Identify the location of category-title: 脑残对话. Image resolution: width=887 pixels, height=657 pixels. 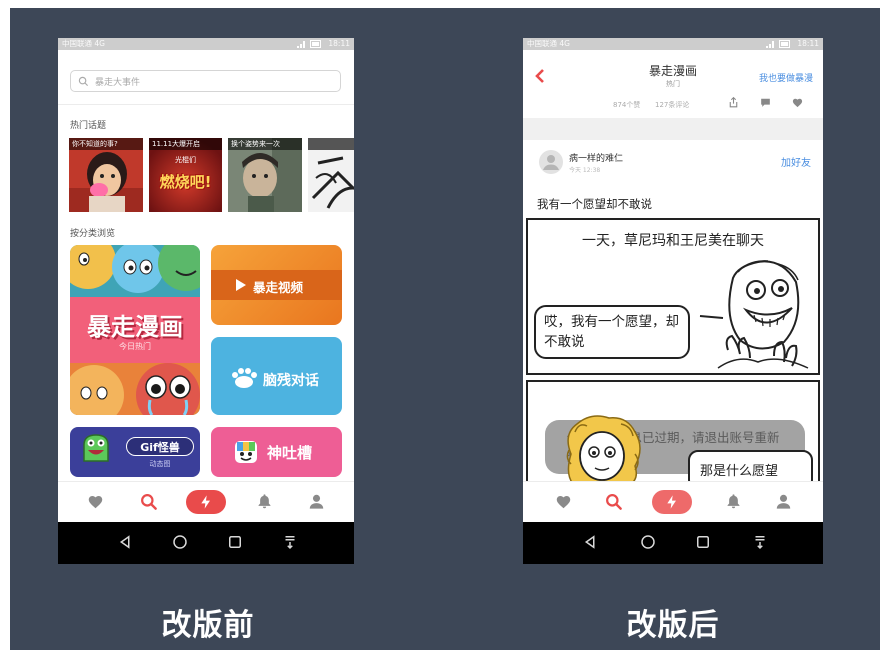
(291, 381).